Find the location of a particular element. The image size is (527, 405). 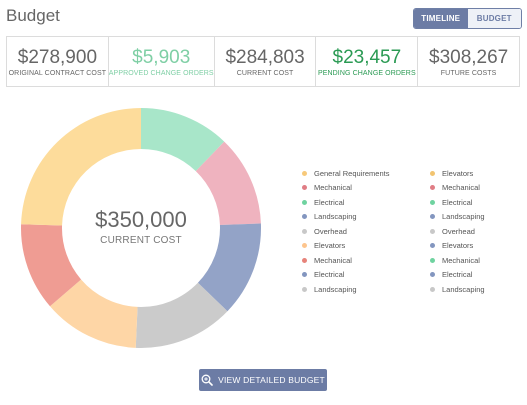

stat-label: PENDING CHANGE ORDERS is located at coordinates (366, 73).